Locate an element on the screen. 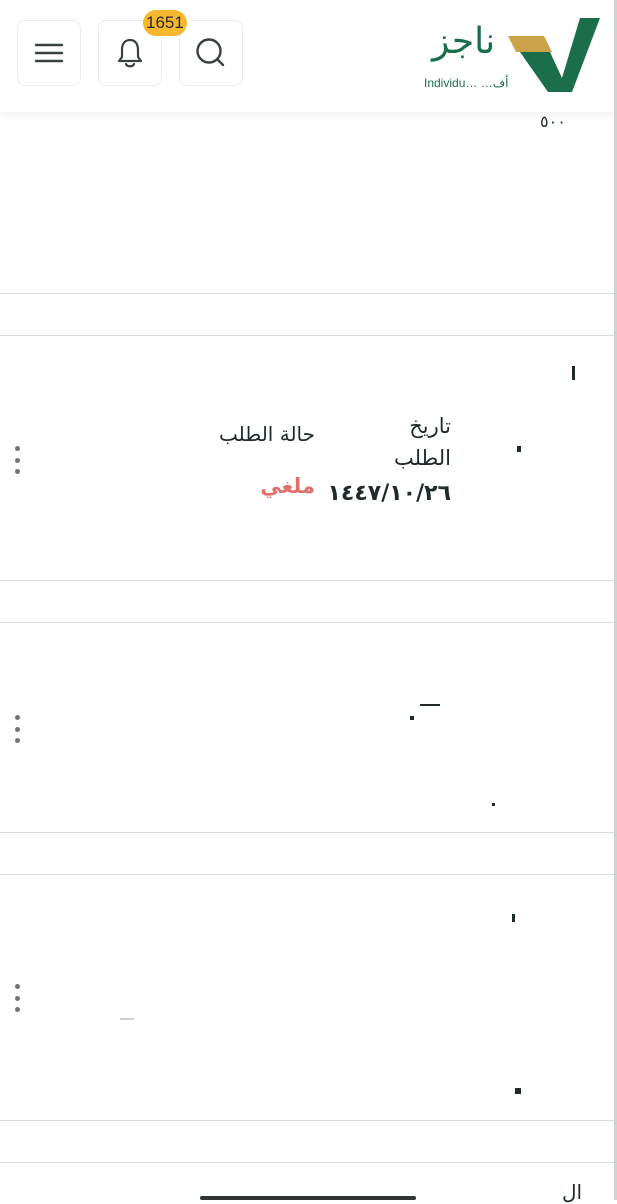  menu-icon is located at coordinates (49, 53).